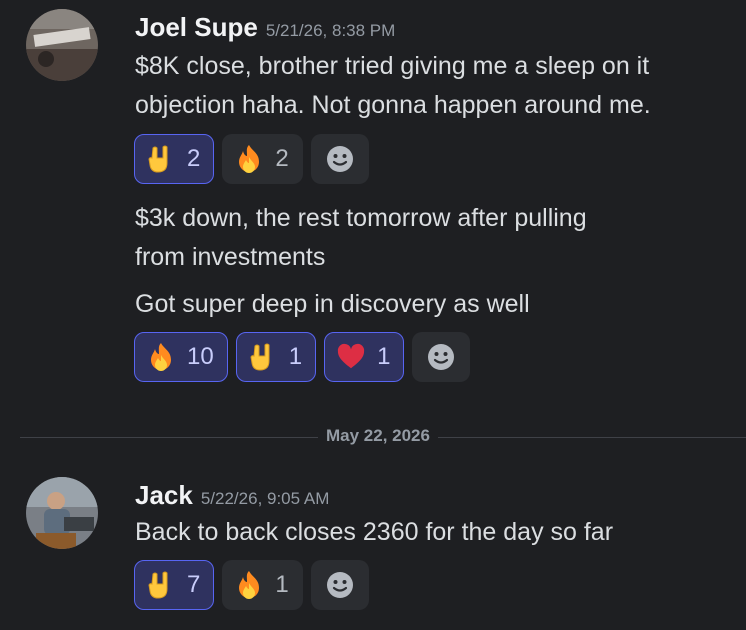 Image resolution: width=746 pixels, height=630 pixels. I want to click on reactions-bar: 7 1, so click(251, 585).